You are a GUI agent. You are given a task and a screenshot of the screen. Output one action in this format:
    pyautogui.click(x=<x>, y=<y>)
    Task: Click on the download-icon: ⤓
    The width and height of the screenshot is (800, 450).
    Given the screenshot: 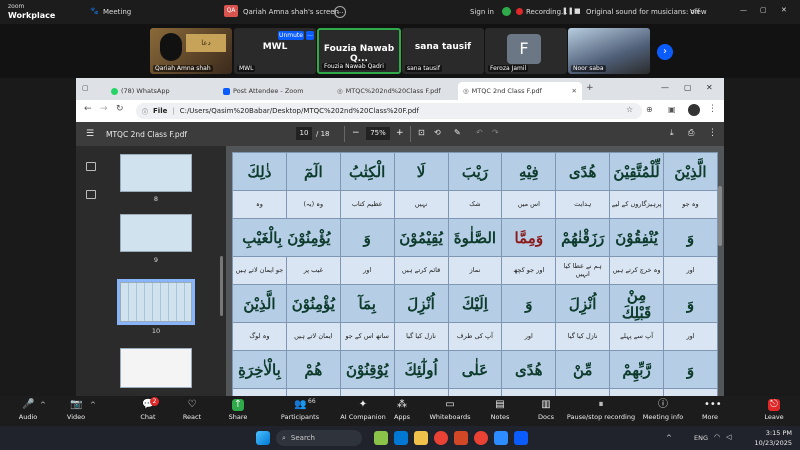 What is the action you would take?
    pyautogui.click(x=672, y=133)
    